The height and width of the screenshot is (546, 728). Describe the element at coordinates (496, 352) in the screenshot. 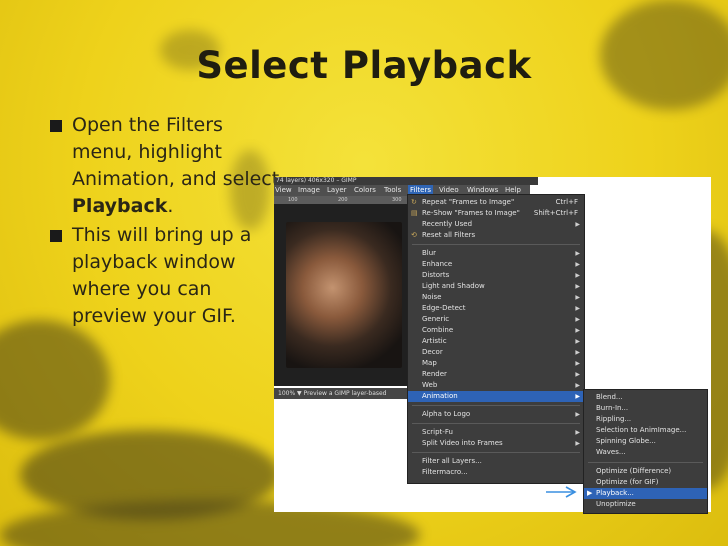

I see `menu-item-decor: Decor ▶` at that location.